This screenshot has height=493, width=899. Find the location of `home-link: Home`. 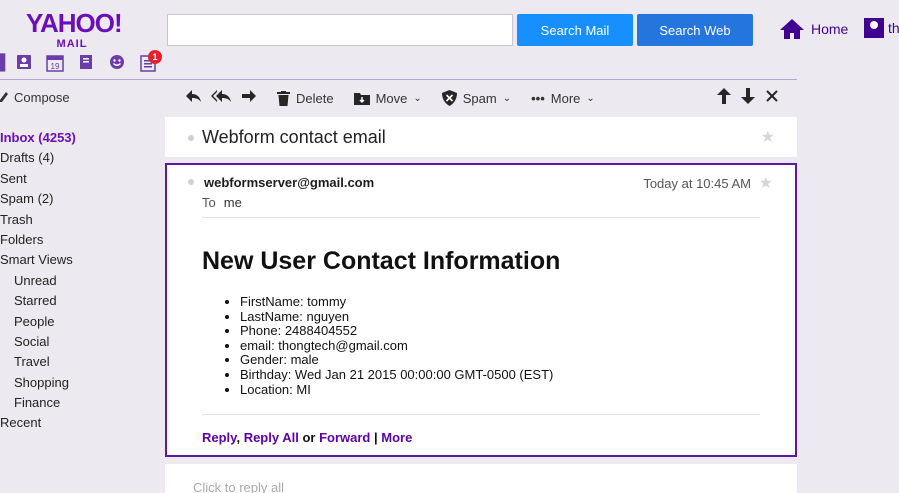

home-link: Home is located at coordinates (813, 29).